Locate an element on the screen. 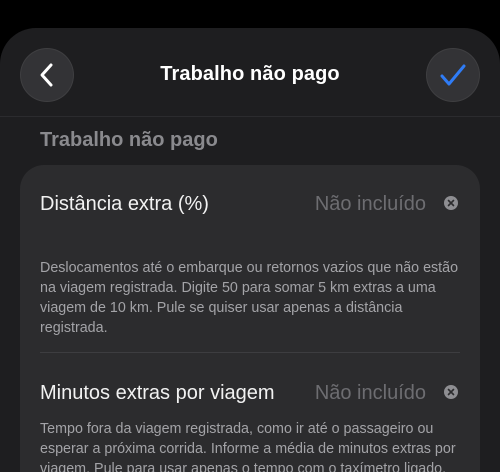 The image size is (500, 472). extra-minutes-input: Não incluído is located at coordinates (370, 393).